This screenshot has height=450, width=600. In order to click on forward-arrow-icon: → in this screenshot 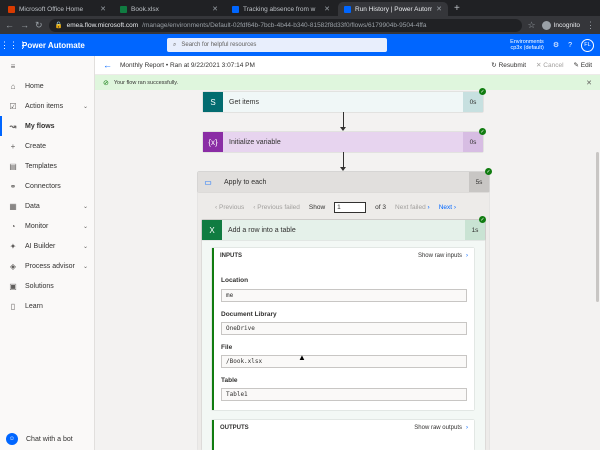, I will do `click(24, 25)`.